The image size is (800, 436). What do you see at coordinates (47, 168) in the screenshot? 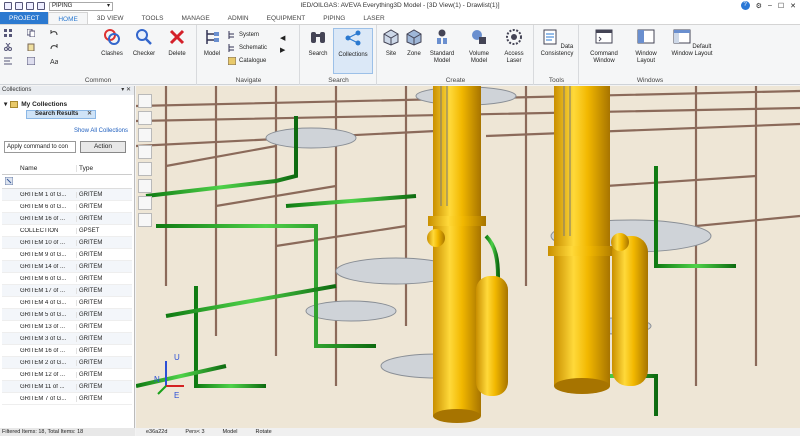
I see `column-name: Name` at bounding box center [47, 168].